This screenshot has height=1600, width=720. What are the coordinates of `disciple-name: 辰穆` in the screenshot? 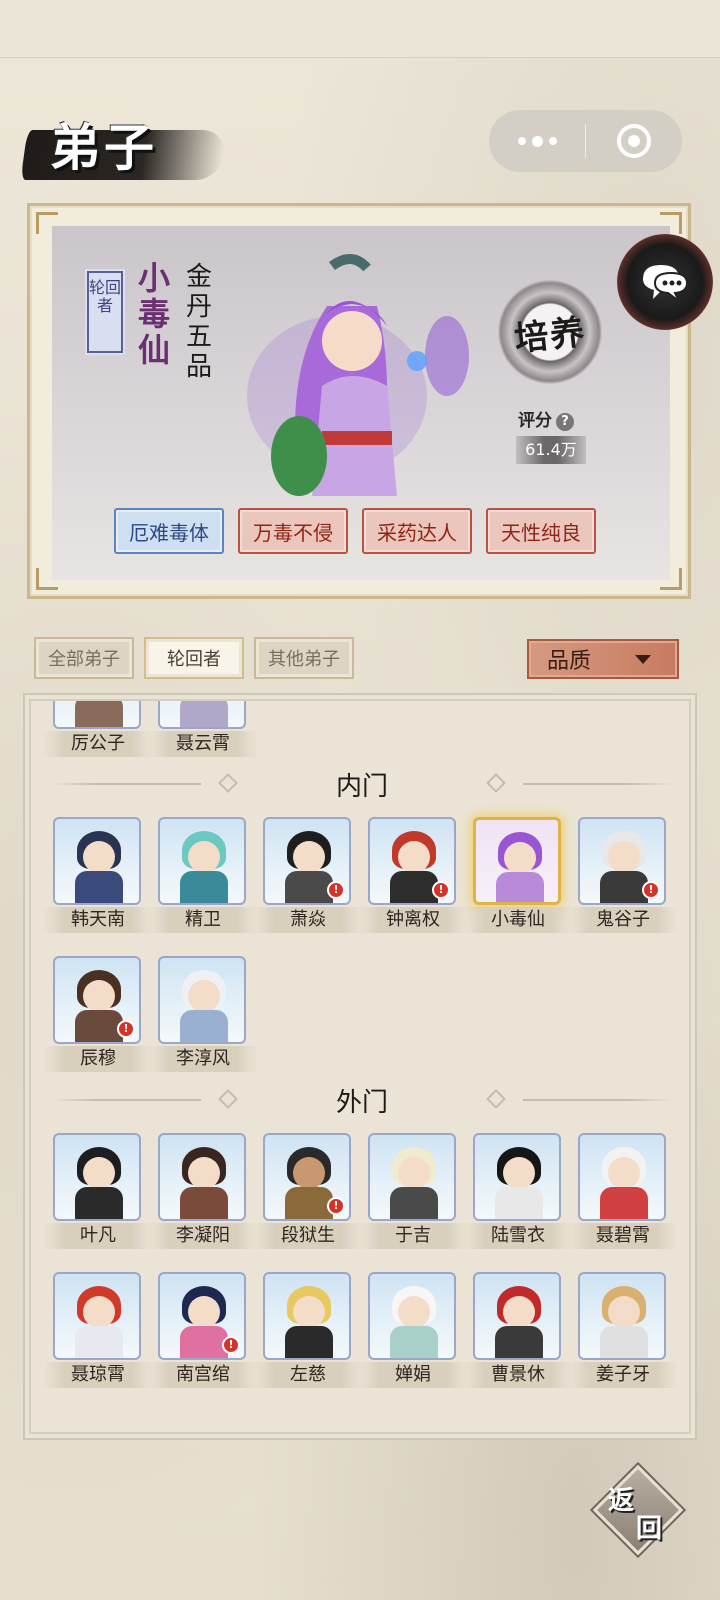 It's located at (98, 1059).